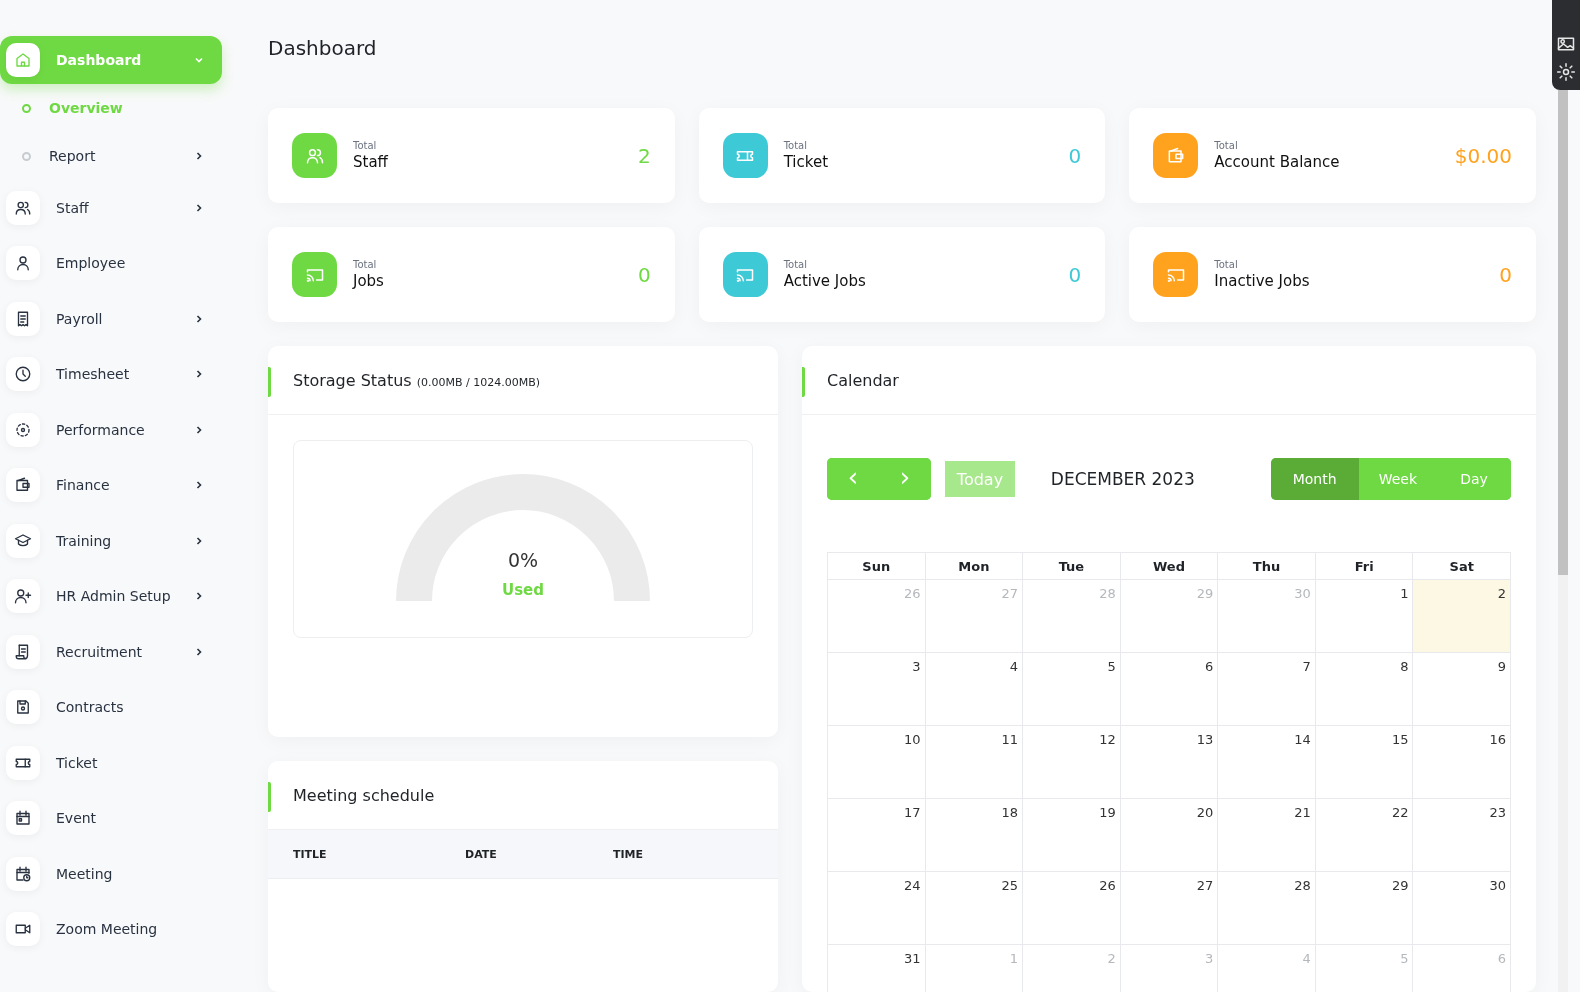 Image resolution: width=1580 pixels, height=992 pixels. Describe the element at coordinates (877, 908) in the screenshot. I see `day-cell: 24` at that location.